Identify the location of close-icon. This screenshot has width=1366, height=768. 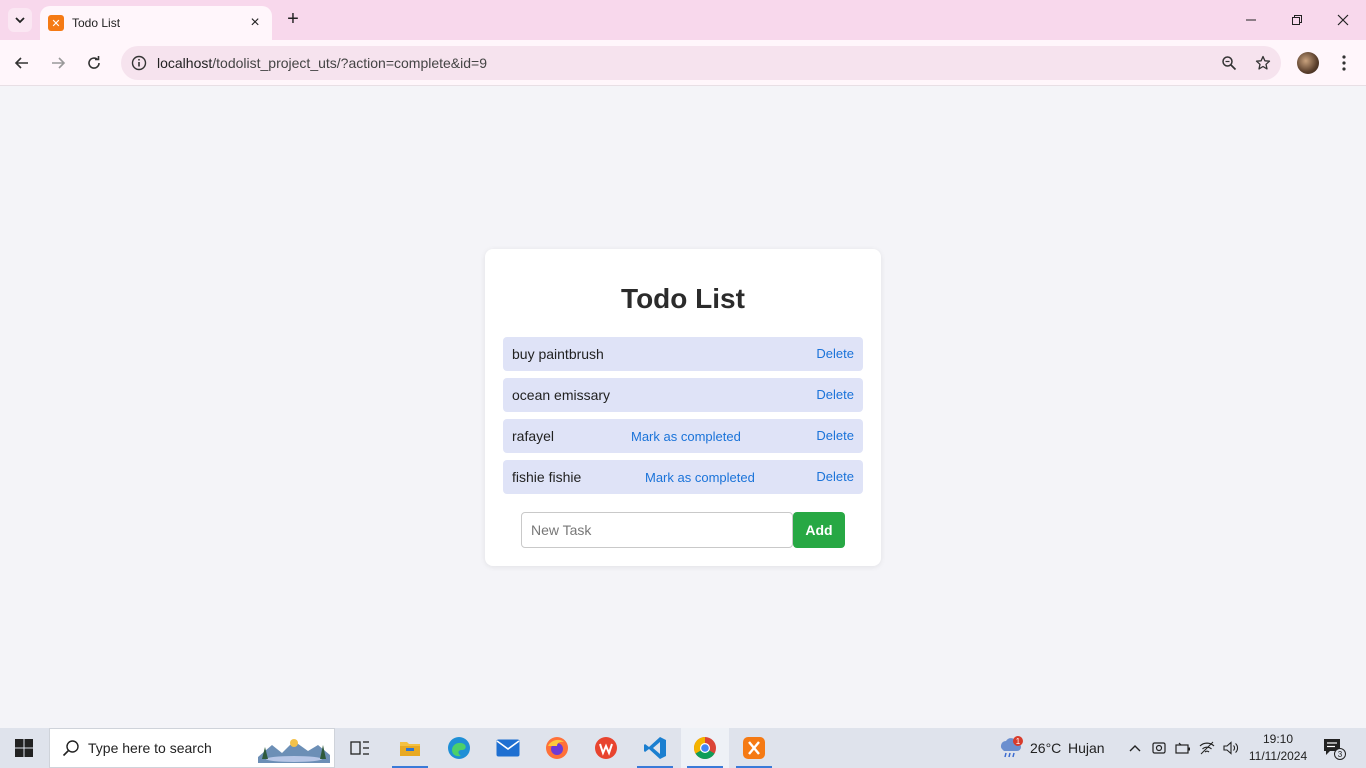
(1343, 20).